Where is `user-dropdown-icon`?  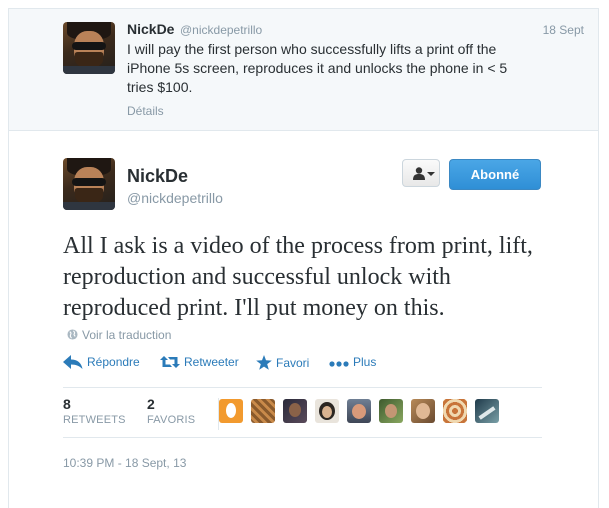 user-dropdown-icon is located at coordinates (419, 173).